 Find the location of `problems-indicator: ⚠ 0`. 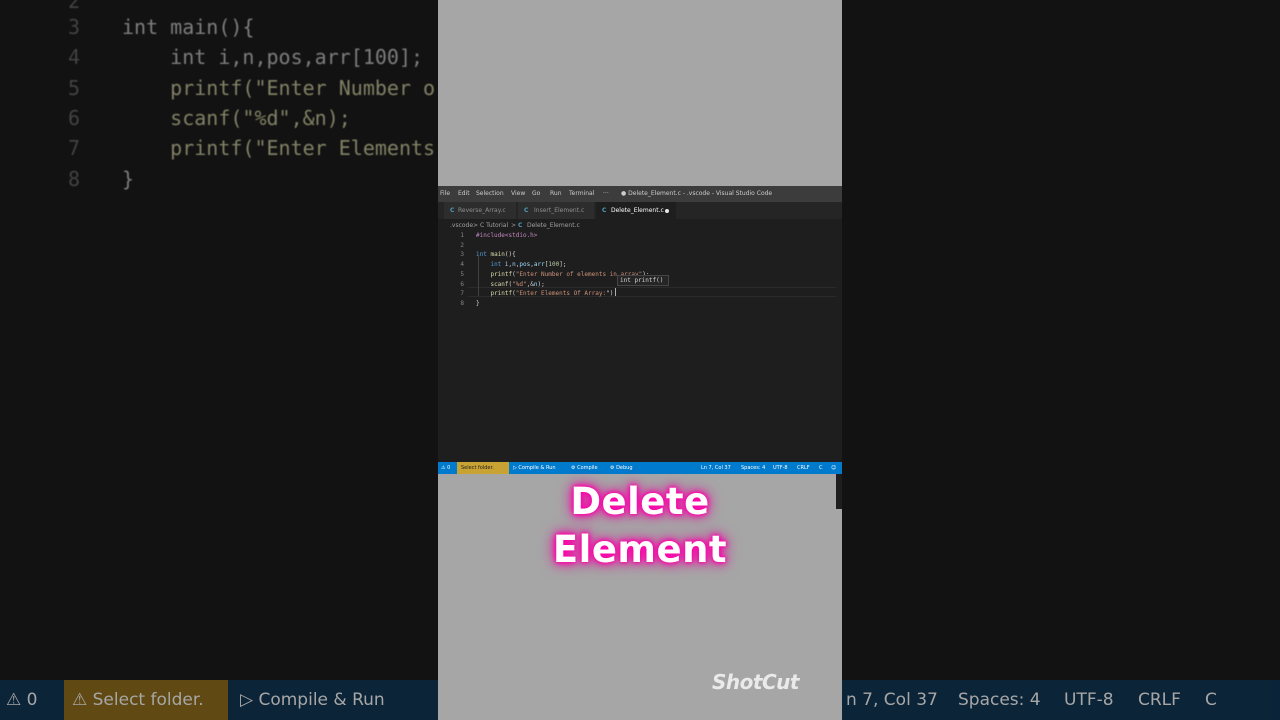

problems-indicator: ⚠ 0 is located at coordinates (445, 468).